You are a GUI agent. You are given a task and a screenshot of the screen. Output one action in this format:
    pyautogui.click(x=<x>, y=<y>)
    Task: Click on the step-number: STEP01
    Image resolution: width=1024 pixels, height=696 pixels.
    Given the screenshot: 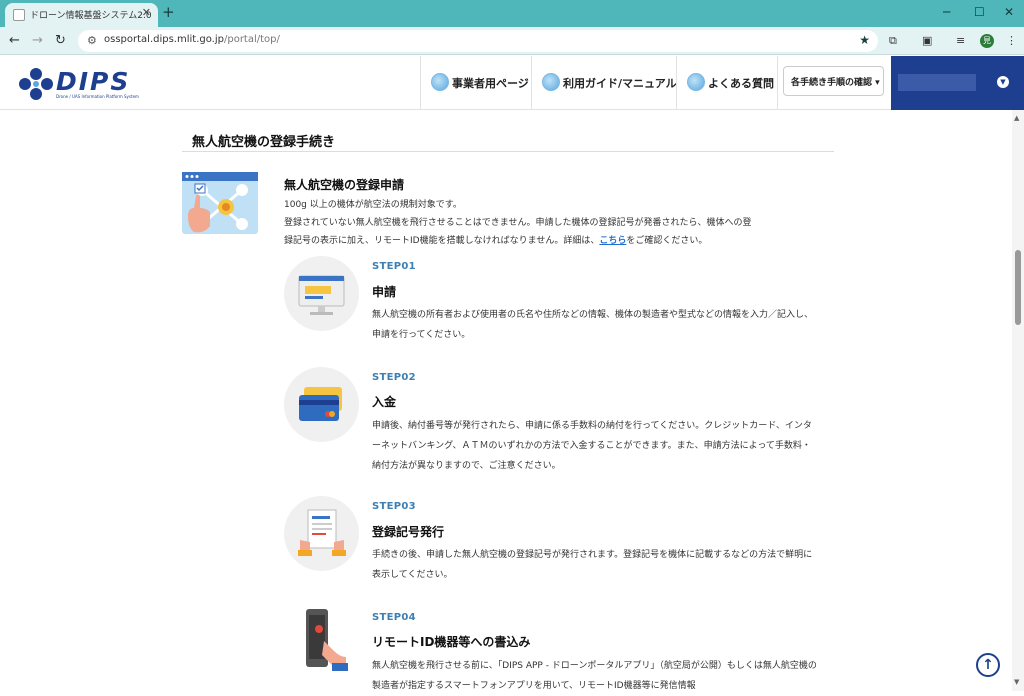 What is the action you would take?
    pyautogui.click(x=394, y=266)
    